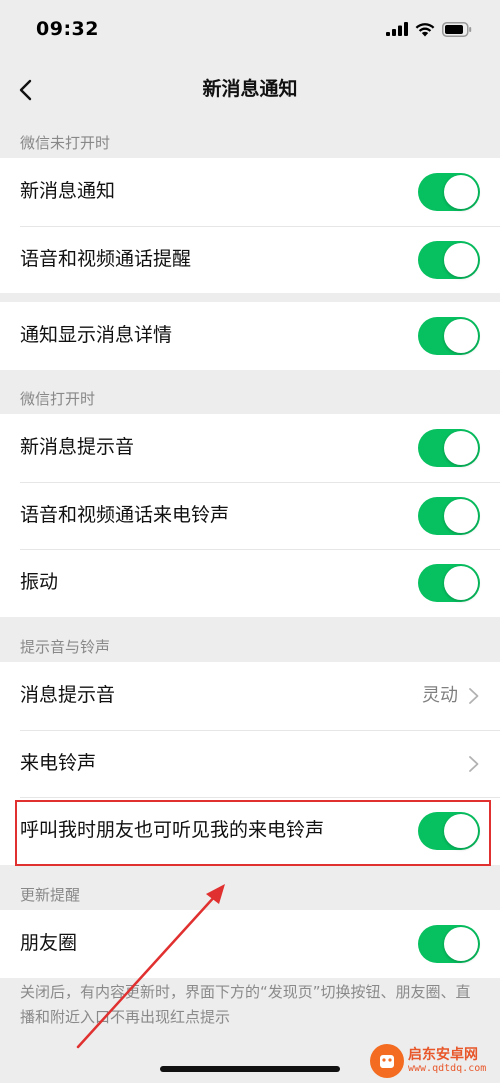  I want to click on status-bar: 09:32, so click(250, 30).